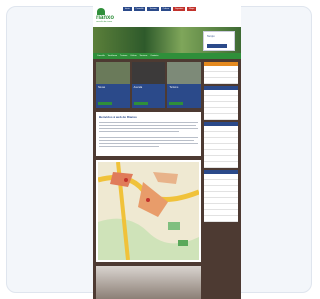 The height and width of the screenshot is (299, 320). Describe the element at coordinates (219, 41) in the screenshot. I see `hero-info-box: Tempo` at that location.